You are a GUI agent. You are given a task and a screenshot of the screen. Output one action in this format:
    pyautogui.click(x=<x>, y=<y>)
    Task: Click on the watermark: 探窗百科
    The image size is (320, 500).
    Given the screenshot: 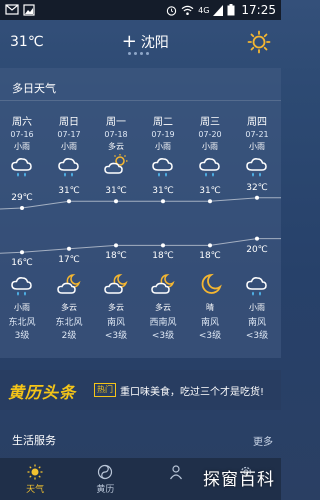 What is the action you would take?
    pyautogui.click(x=239, y=480)
    